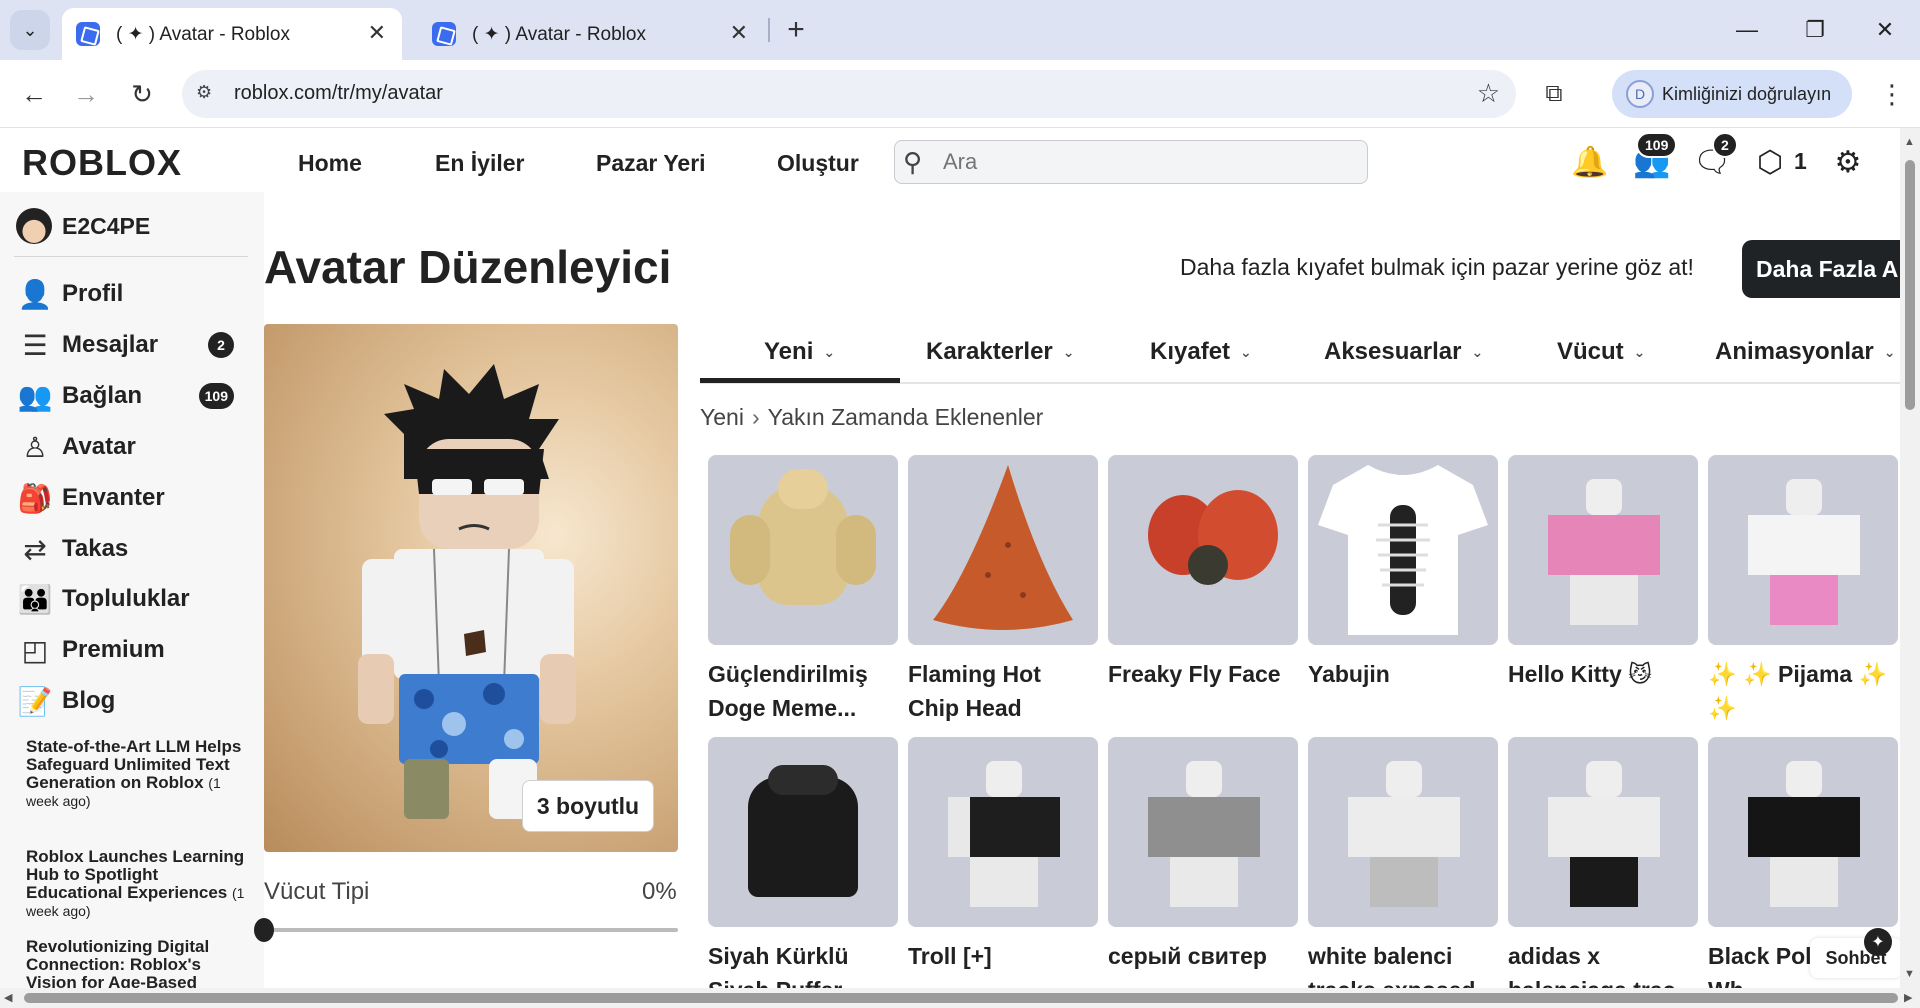 This screenshot has height=1008, width=1920. Describe the element at coordinates (1203, 550) in the screenshot. I see `fly-icon` at that location.